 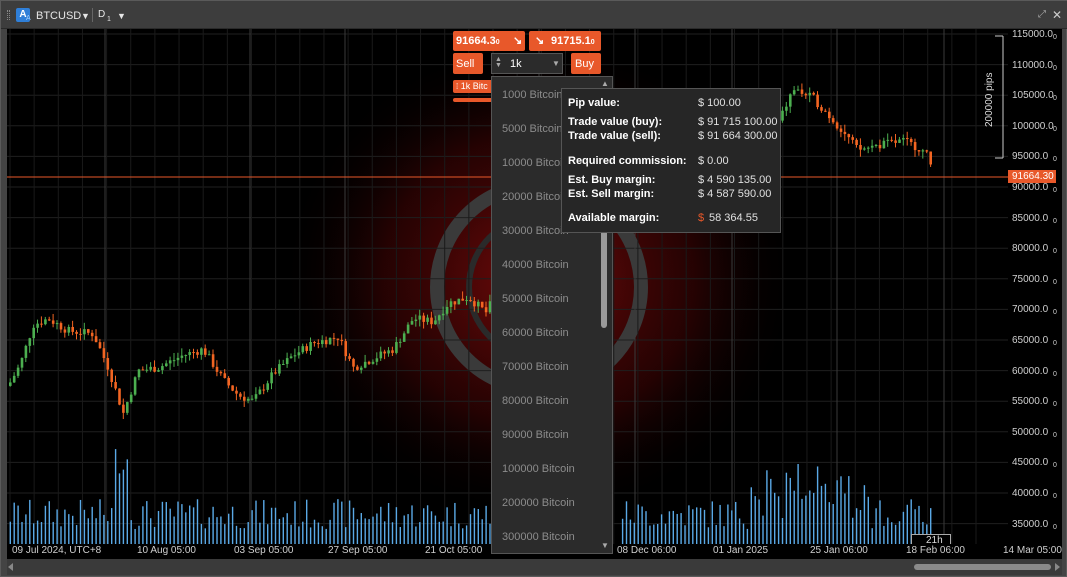 I want to click on sell-price: 91664.3, so click(x=476, y=41).